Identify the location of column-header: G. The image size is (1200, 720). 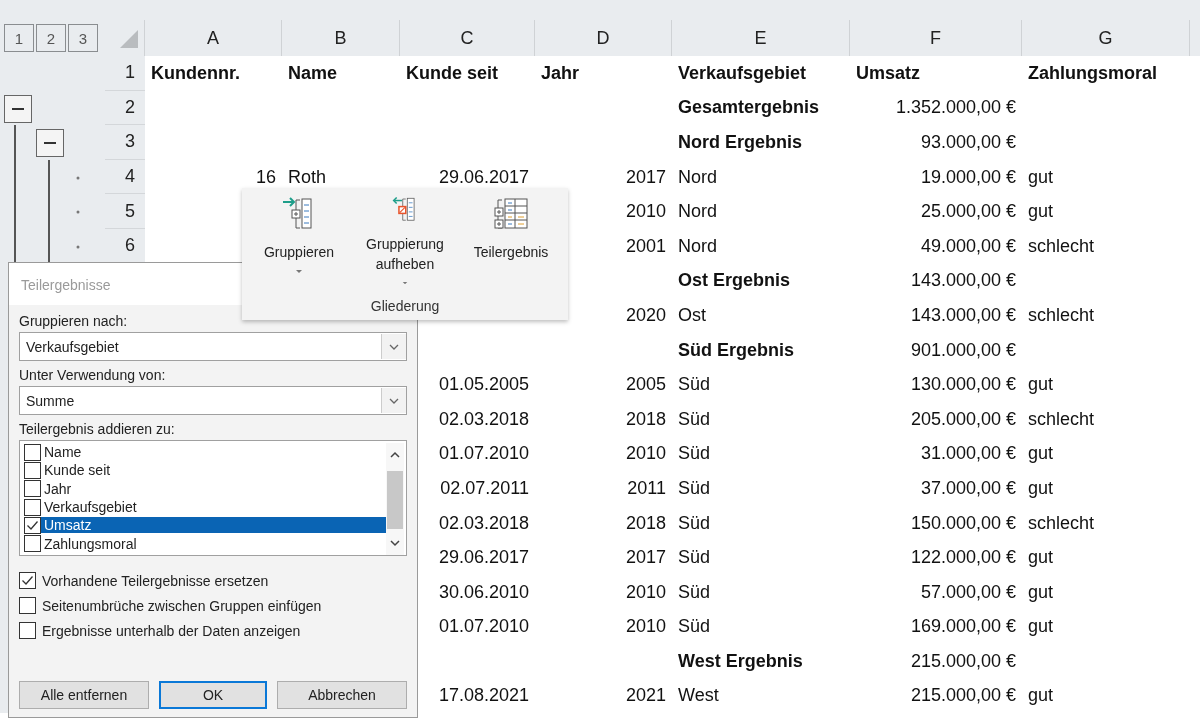
(1106, 38).